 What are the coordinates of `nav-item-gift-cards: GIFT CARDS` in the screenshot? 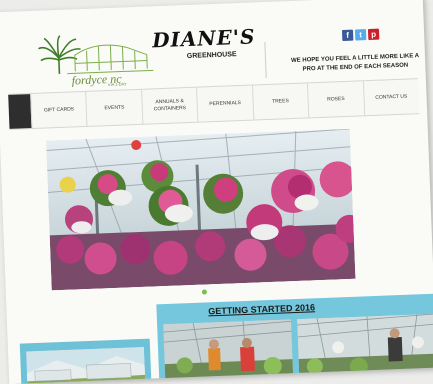 It's located at (58, 110).